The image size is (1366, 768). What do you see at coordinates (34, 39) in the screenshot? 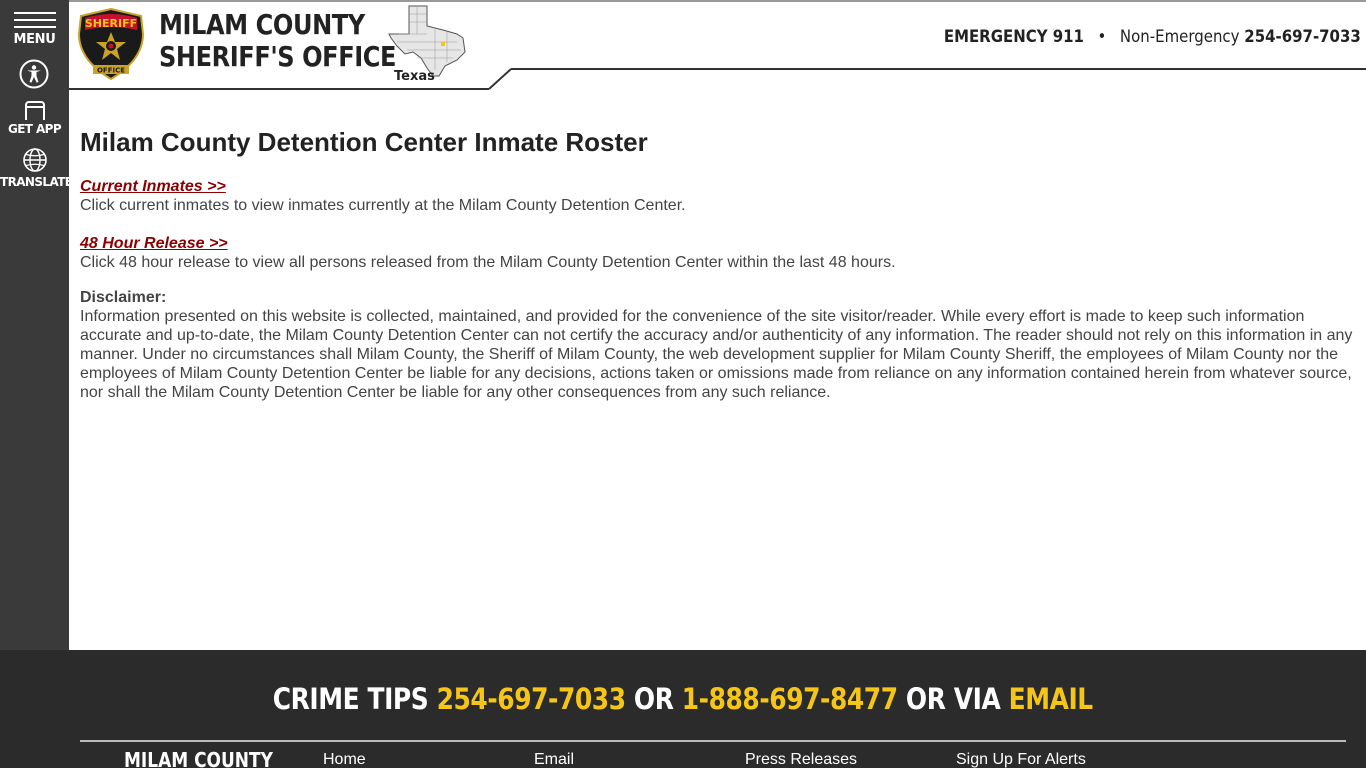
I see `menu-label: MENU` at bounding box center [34, 39].